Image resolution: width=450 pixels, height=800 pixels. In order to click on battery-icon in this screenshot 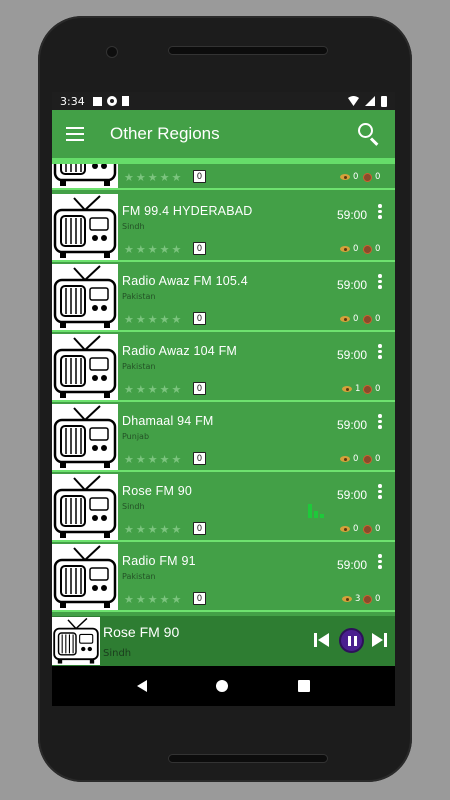, I will do `click(384, 101)`.